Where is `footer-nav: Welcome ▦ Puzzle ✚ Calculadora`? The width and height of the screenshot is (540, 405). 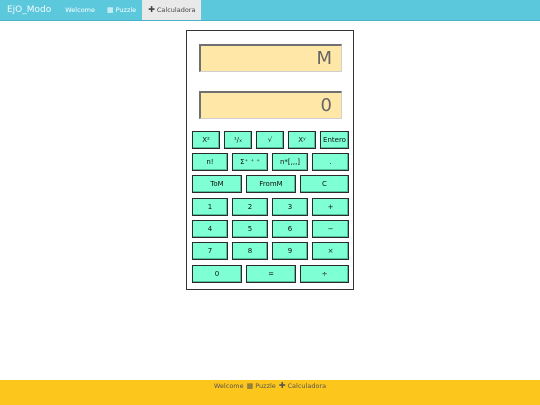
footer-nav: Welcome ▦ Puzzle ✚ Calculadora is located at coordinates (270, 386).